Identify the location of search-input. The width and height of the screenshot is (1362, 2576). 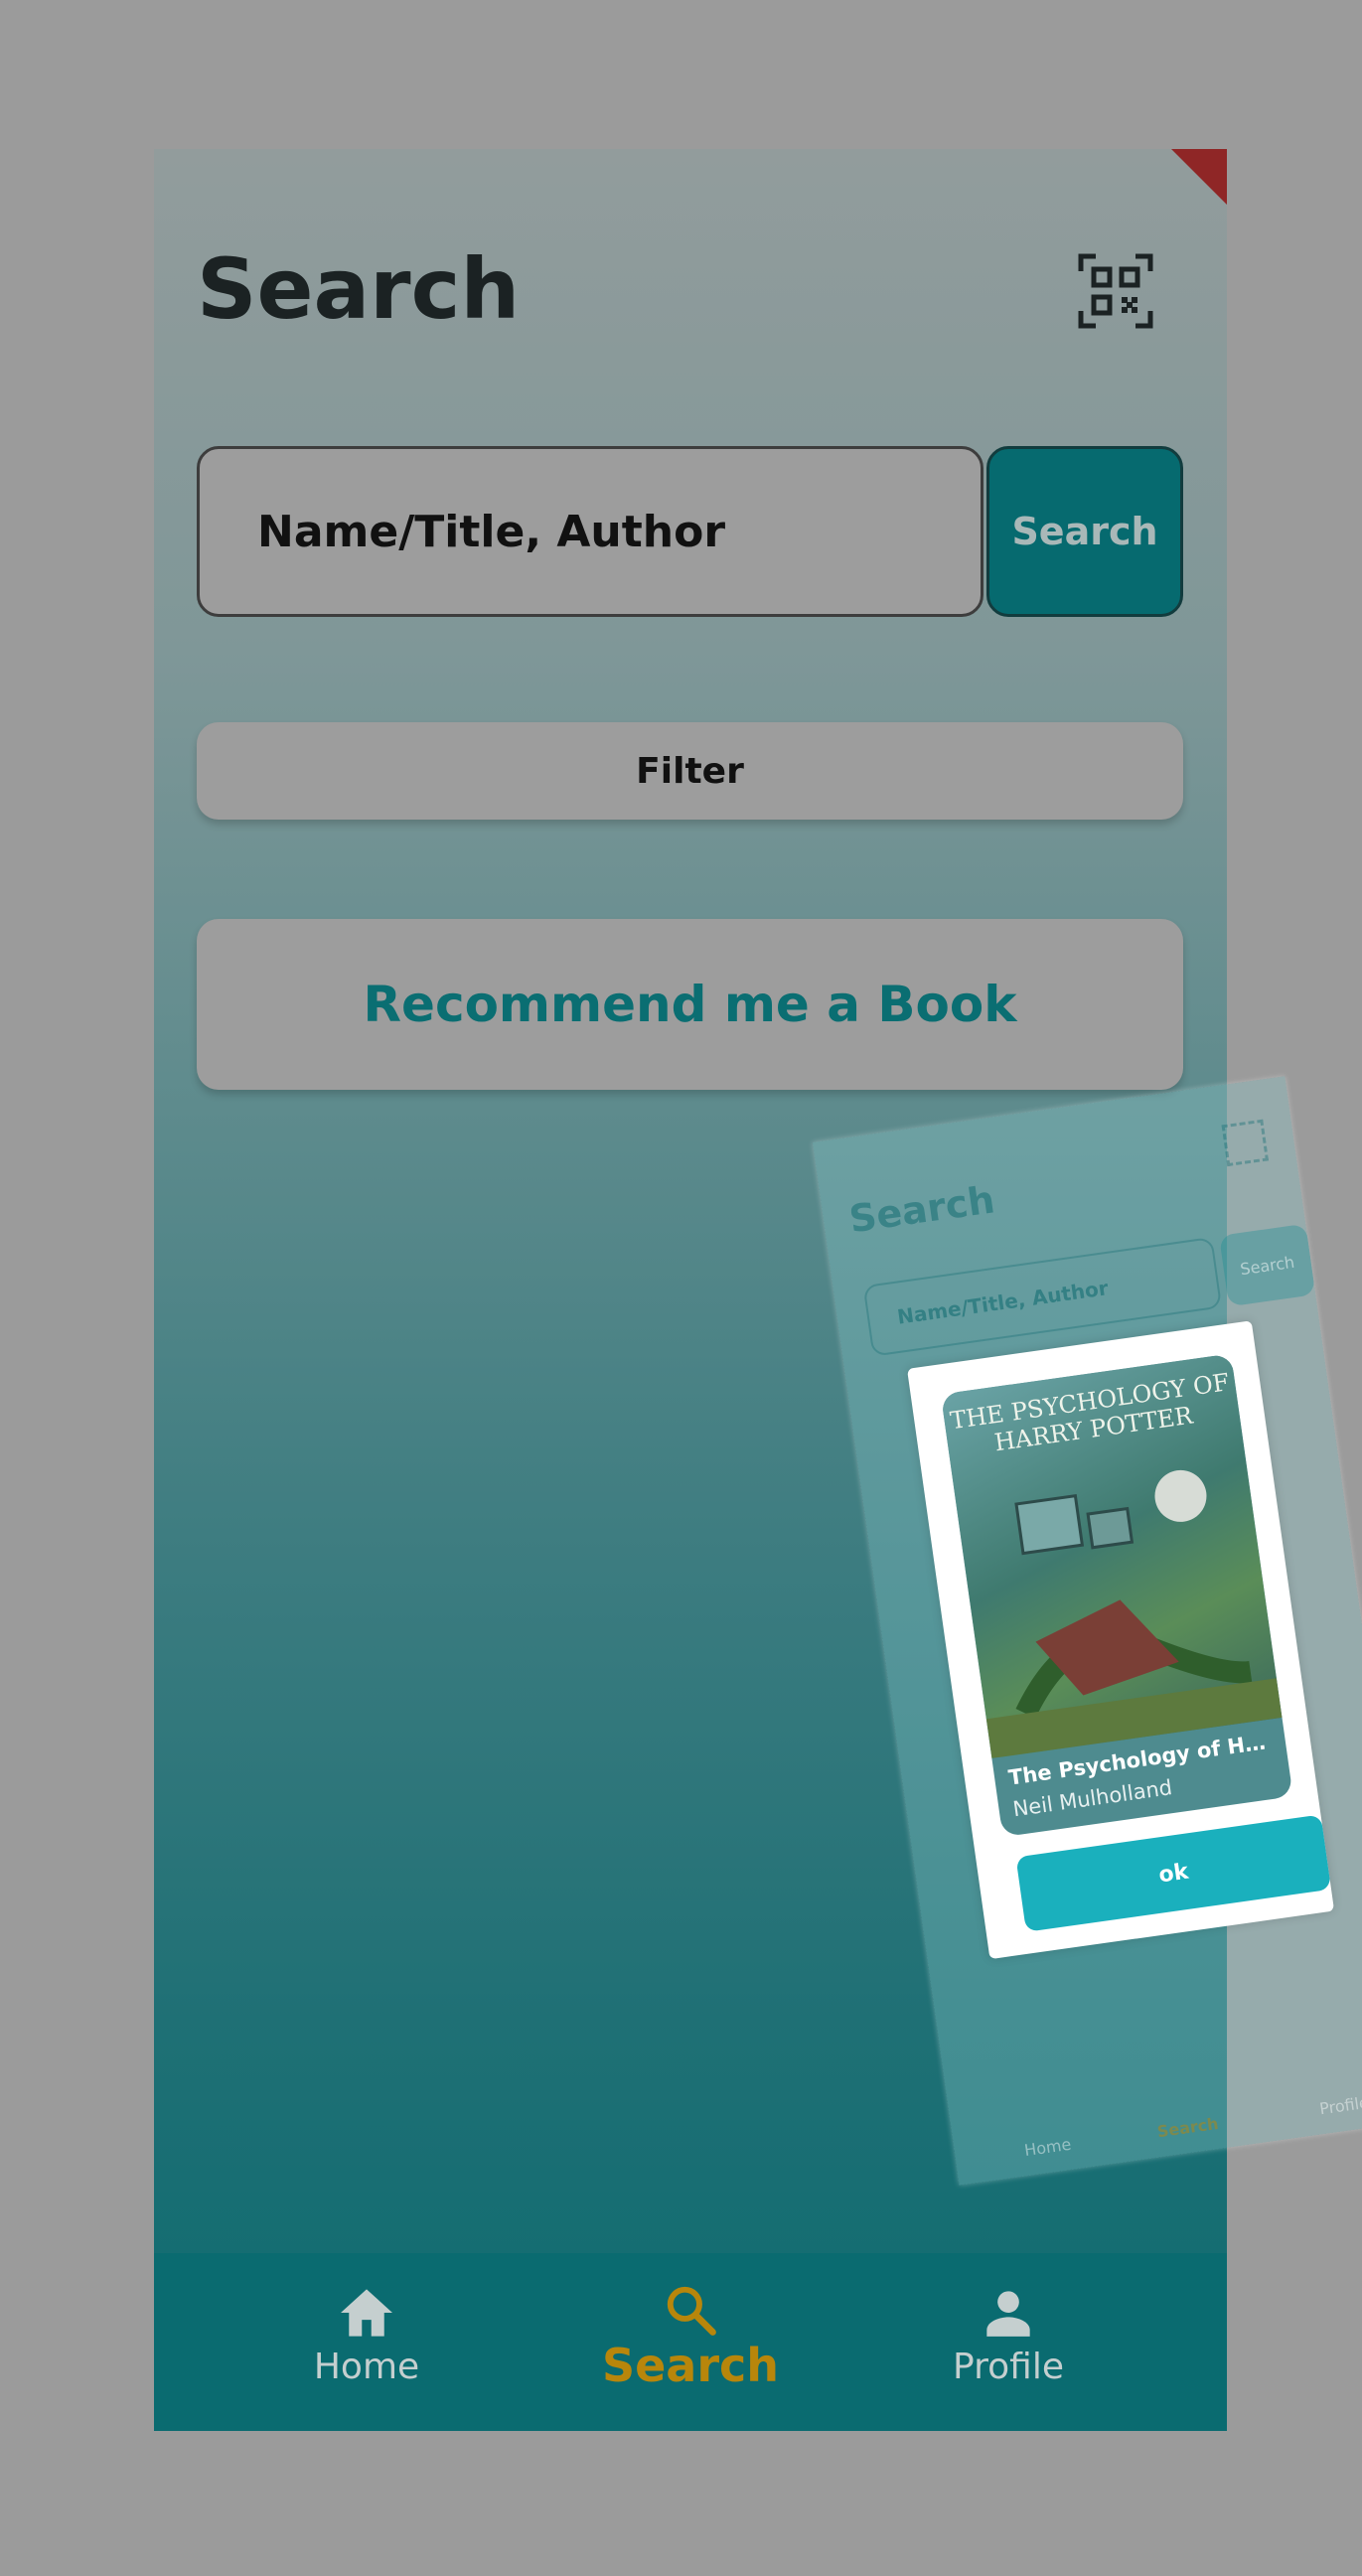
(590, 531).